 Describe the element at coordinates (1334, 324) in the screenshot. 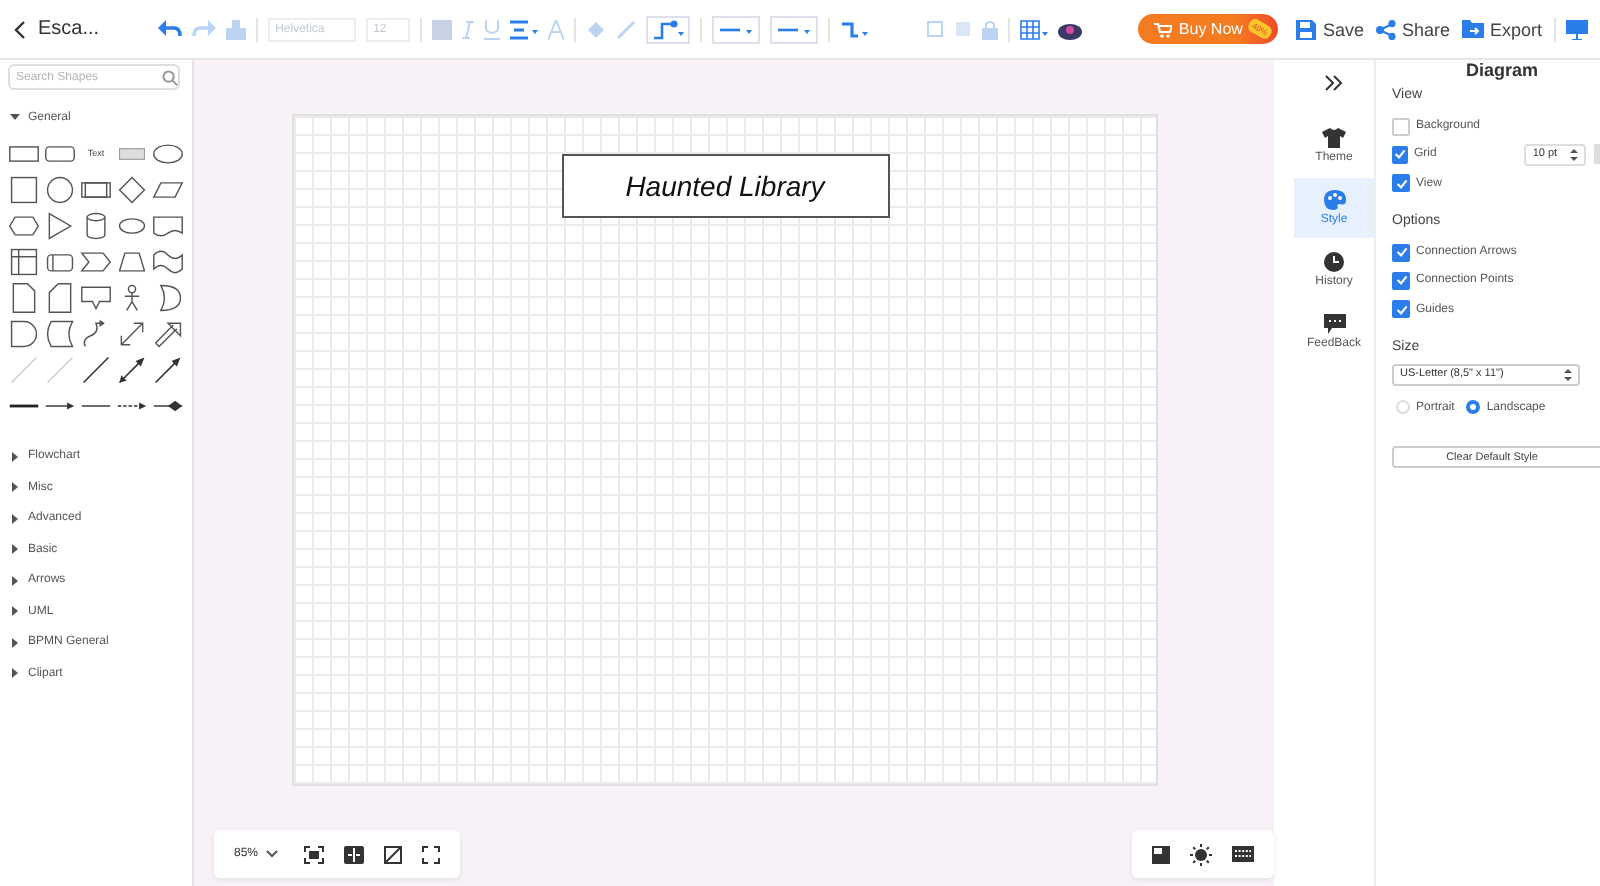

I see `chat-icon` at that location.